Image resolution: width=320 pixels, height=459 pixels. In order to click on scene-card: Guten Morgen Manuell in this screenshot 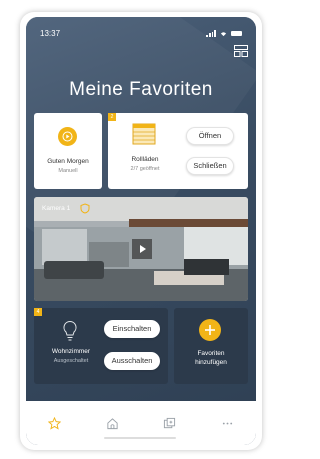, I will do `click(68, 151)`.